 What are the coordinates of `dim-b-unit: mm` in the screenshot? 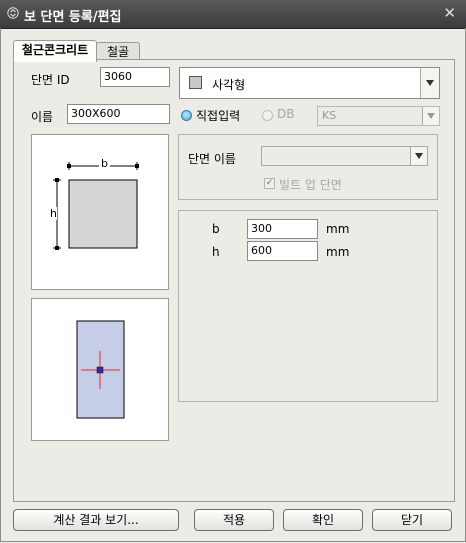 It's located at (338, 229).